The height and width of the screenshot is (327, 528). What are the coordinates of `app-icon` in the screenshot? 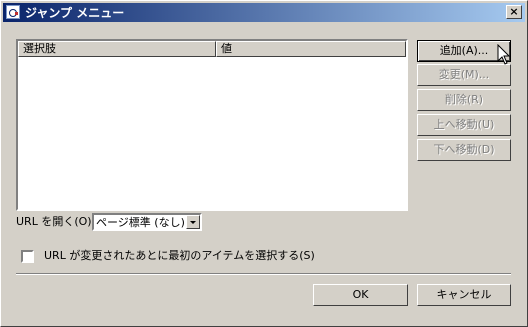 It's located at (13, 12).